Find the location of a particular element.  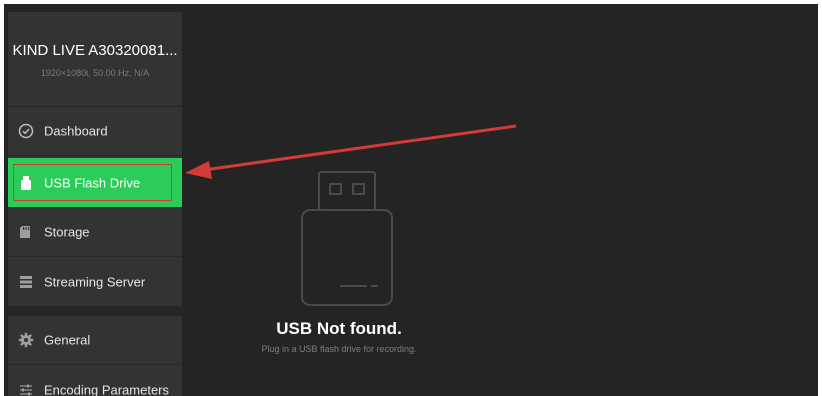

sidebar-item-encoding-parameters: Encoding Parameters is located at coordinates (95, 381).